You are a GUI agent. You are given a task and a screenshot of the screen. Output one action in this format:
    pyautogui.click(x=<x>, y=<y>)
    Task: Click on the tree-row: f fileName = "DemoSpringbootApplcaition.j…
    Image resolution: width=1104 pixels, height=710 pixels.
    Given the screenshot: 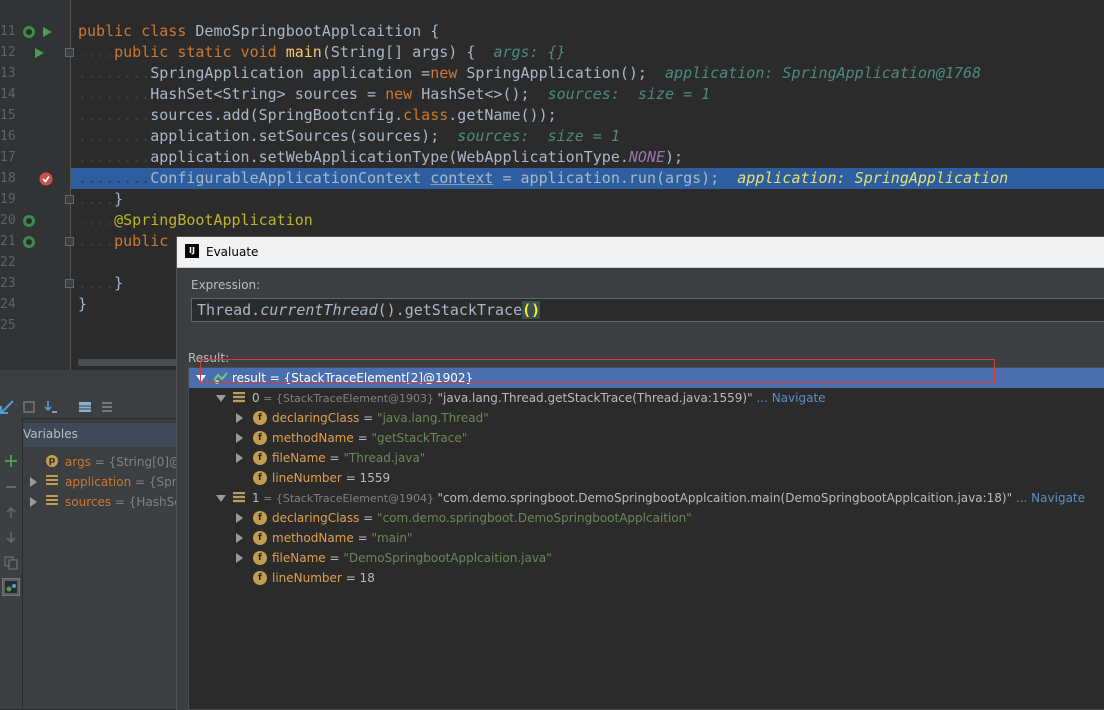 What is the action you would take?
    pyautogui.click(x=646, y=558)
    